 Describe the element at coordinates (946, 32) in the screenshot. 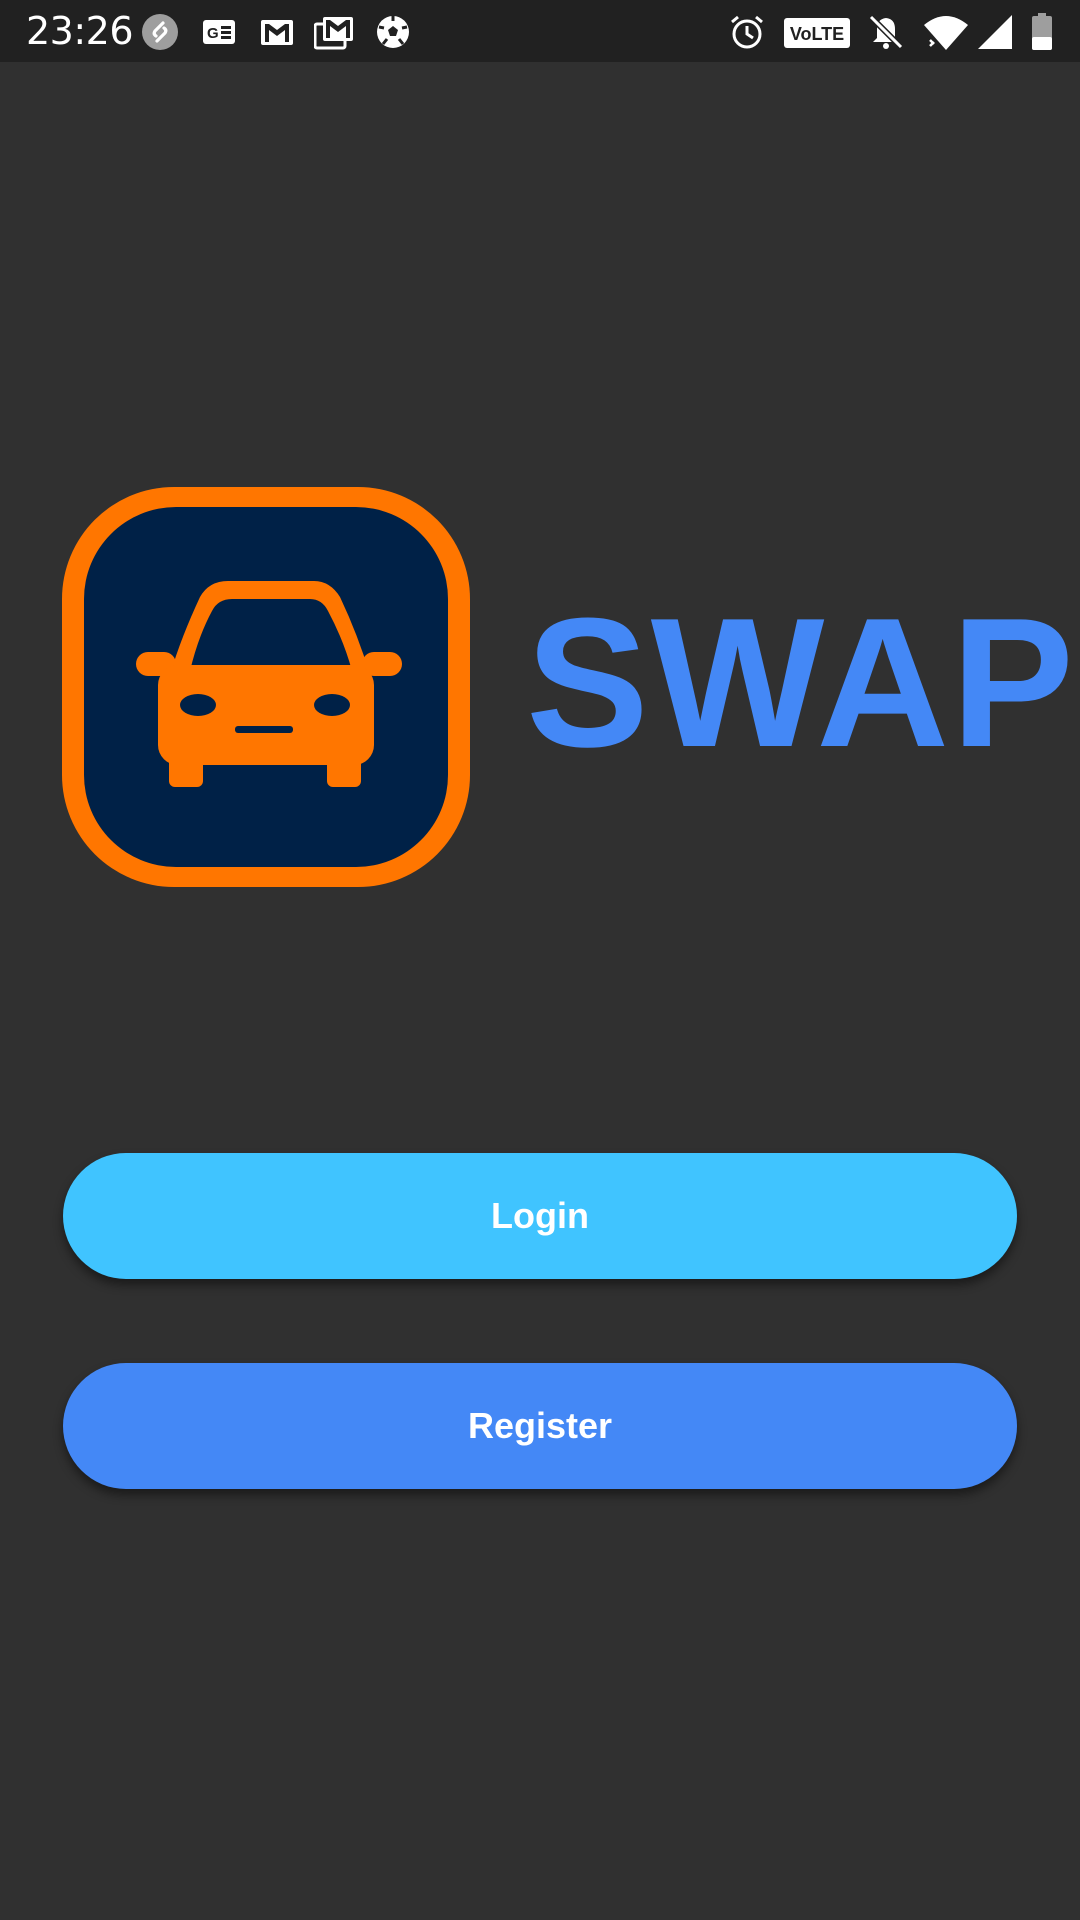

I see `wifi-icon` at that location.